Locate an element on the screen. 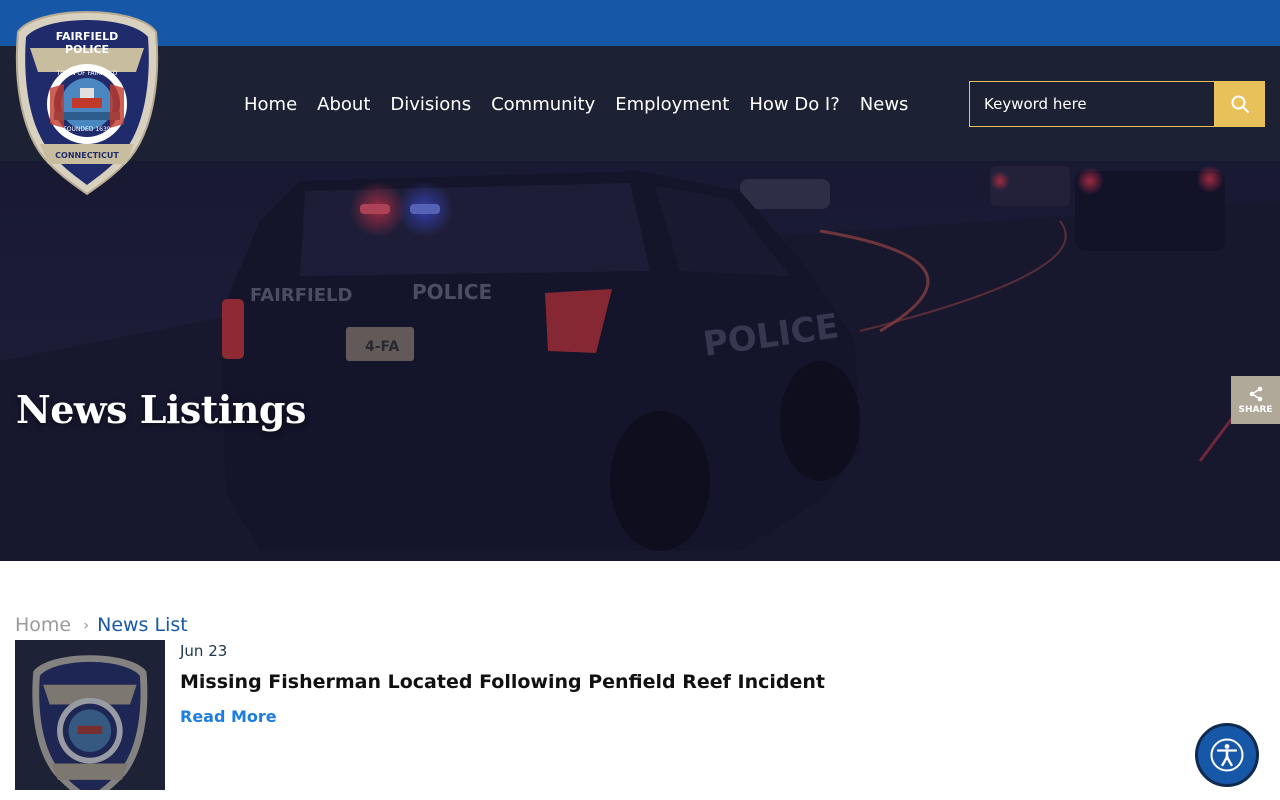 This screenshot has height=800, width=1280. top-bar is located at coordinates (640, 23).